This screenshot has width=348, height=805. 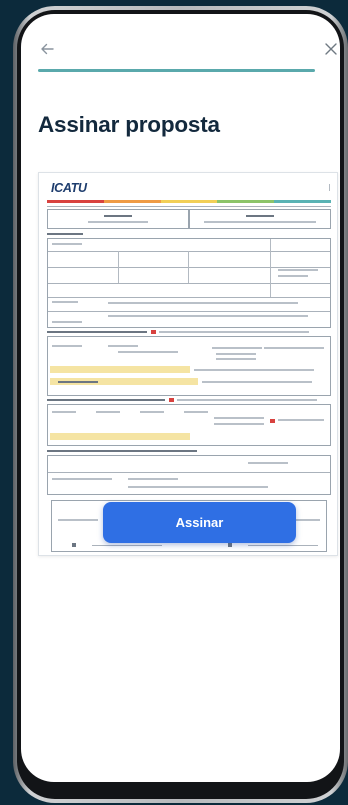 What do you see at coordinates (69, 188) in the screenshot?
I see `icatu-logo: ICATU` at bounding box center [69, 188].